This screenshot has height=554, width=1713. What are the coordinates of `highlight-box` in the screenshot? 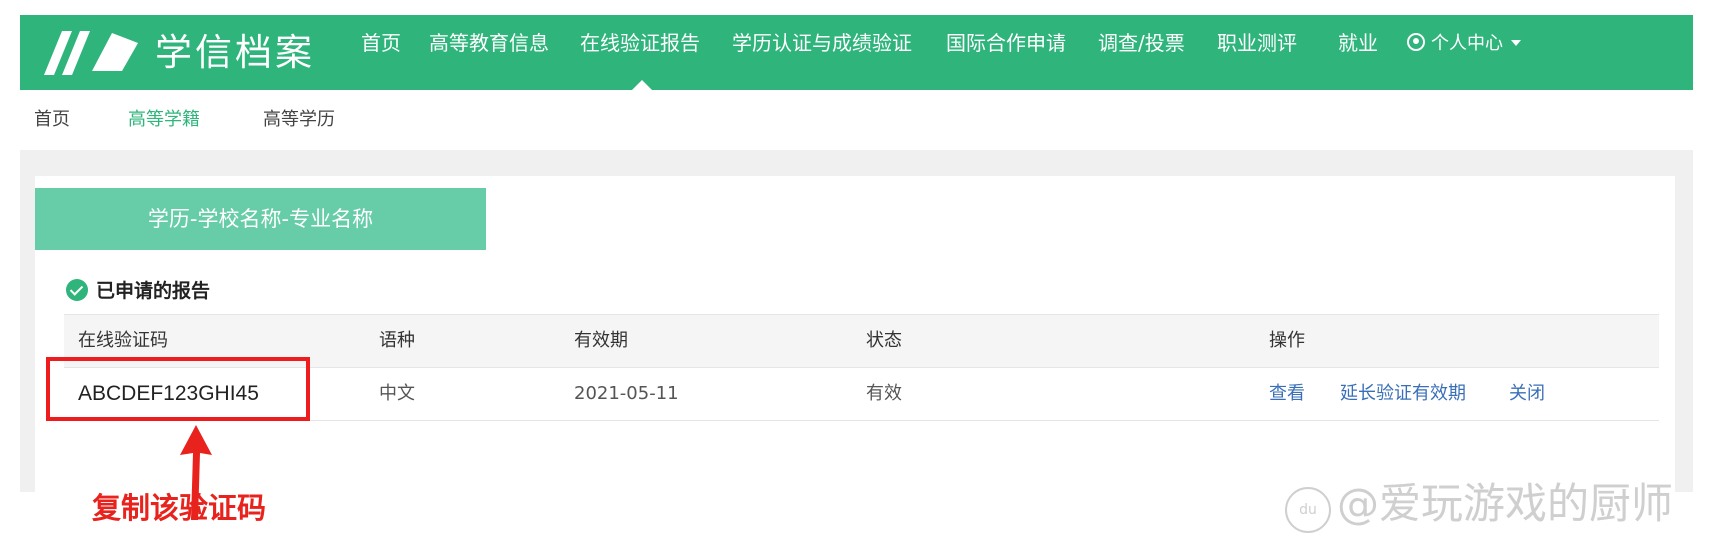 It's located at (178, 389).